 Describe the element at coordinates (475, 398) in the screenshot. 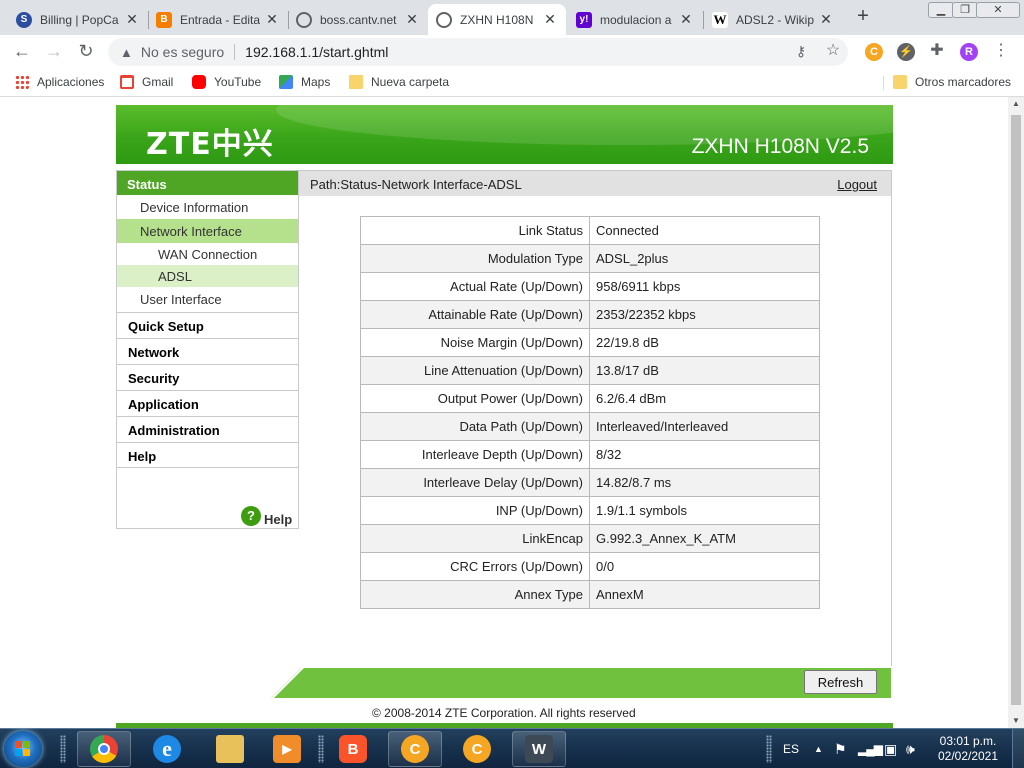

I see `status-label: Output Power (Up/Down)` at that location.